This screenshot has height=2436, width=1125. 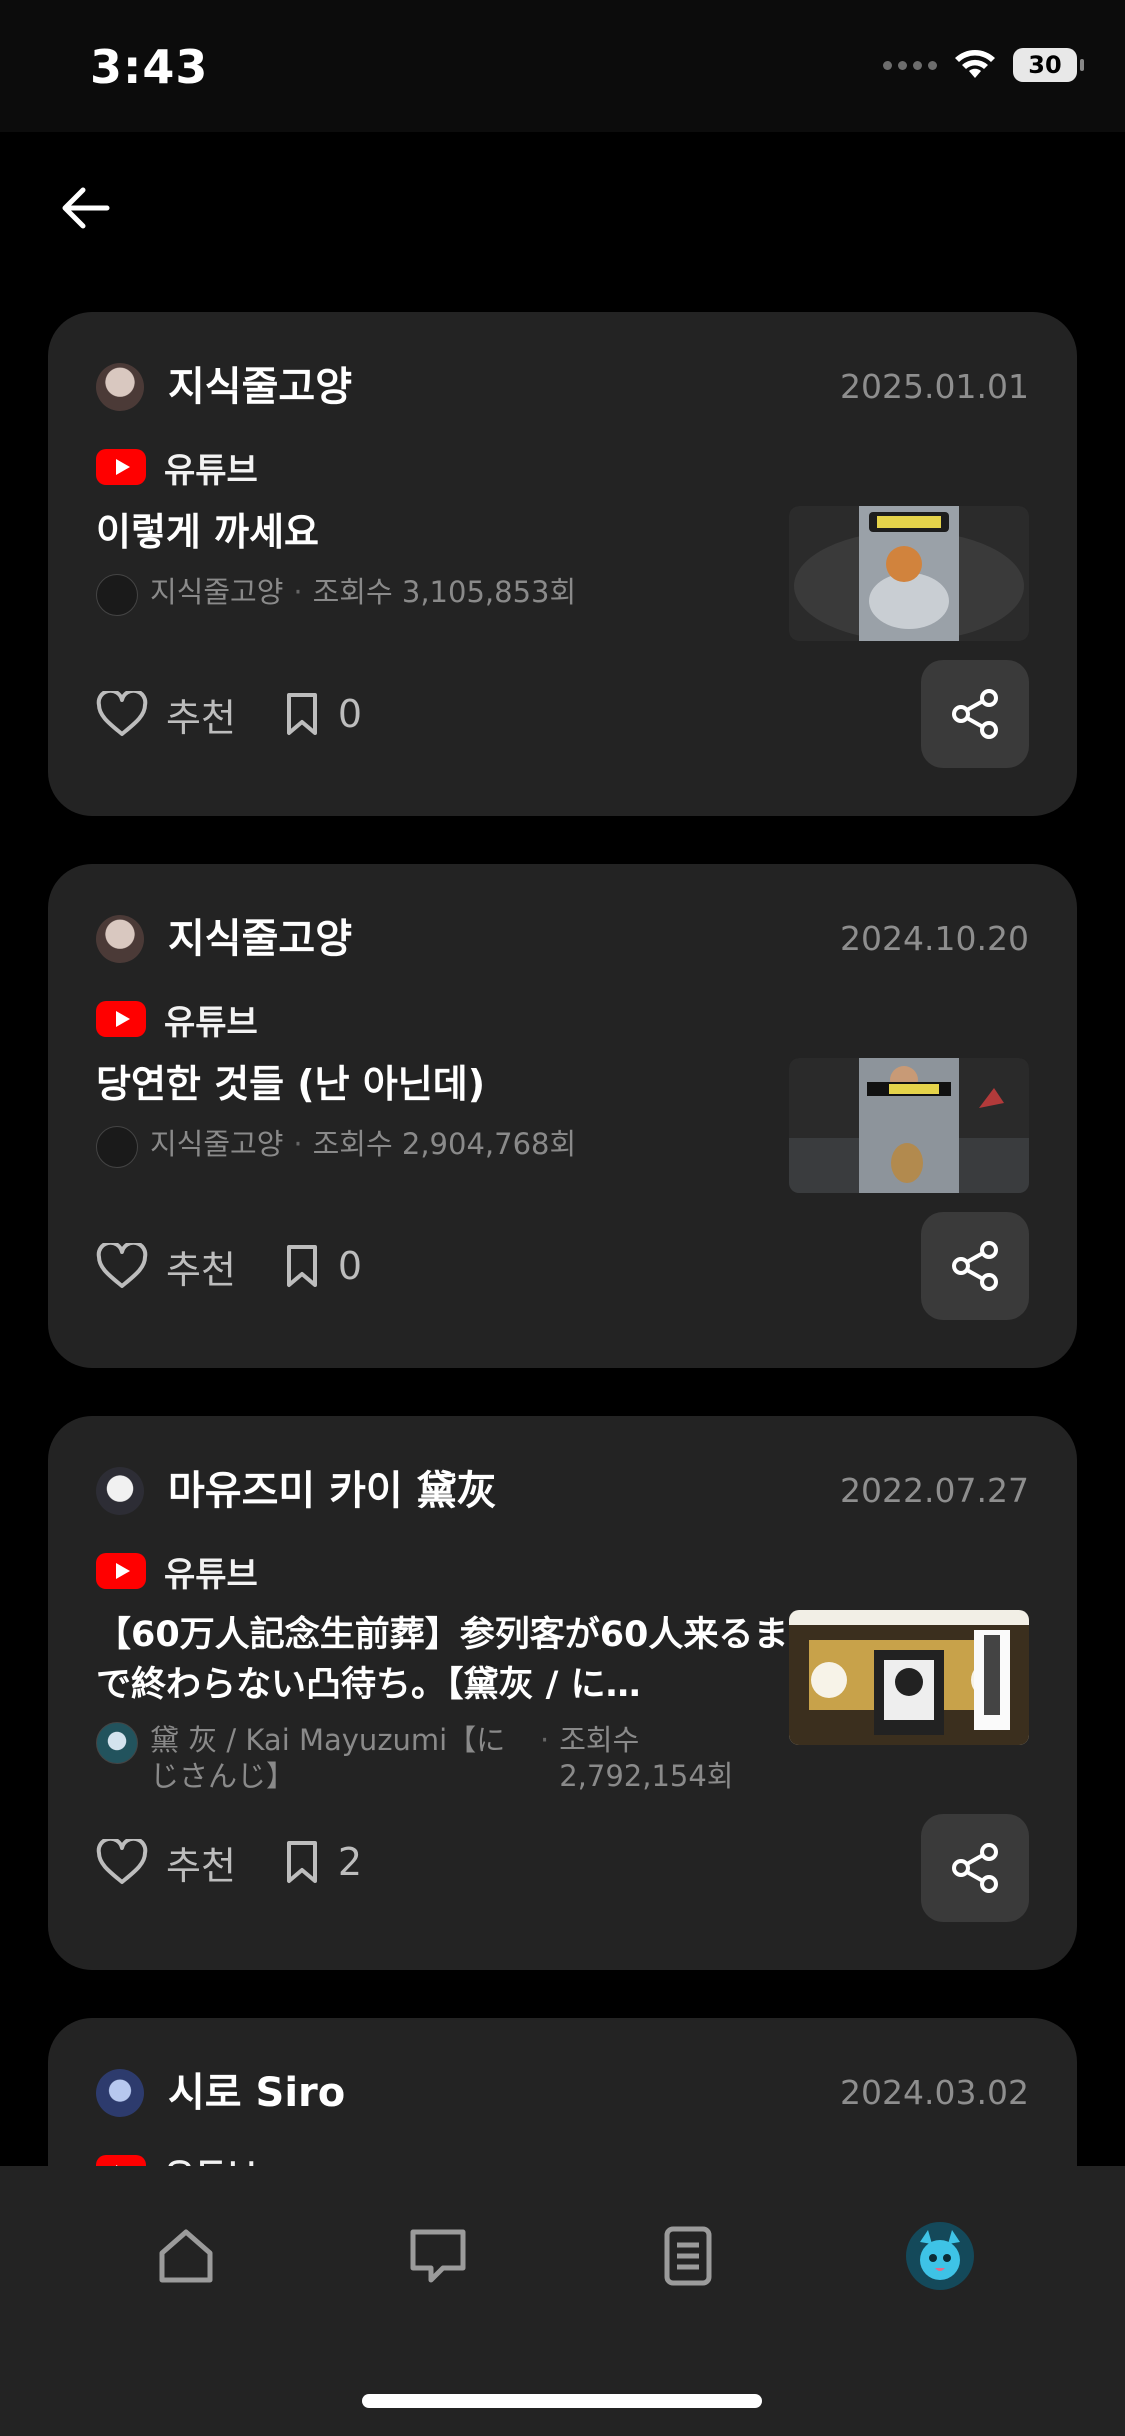 I want to click on view-count: 조회수 2,792,154회, so click(x=646, y=1758).